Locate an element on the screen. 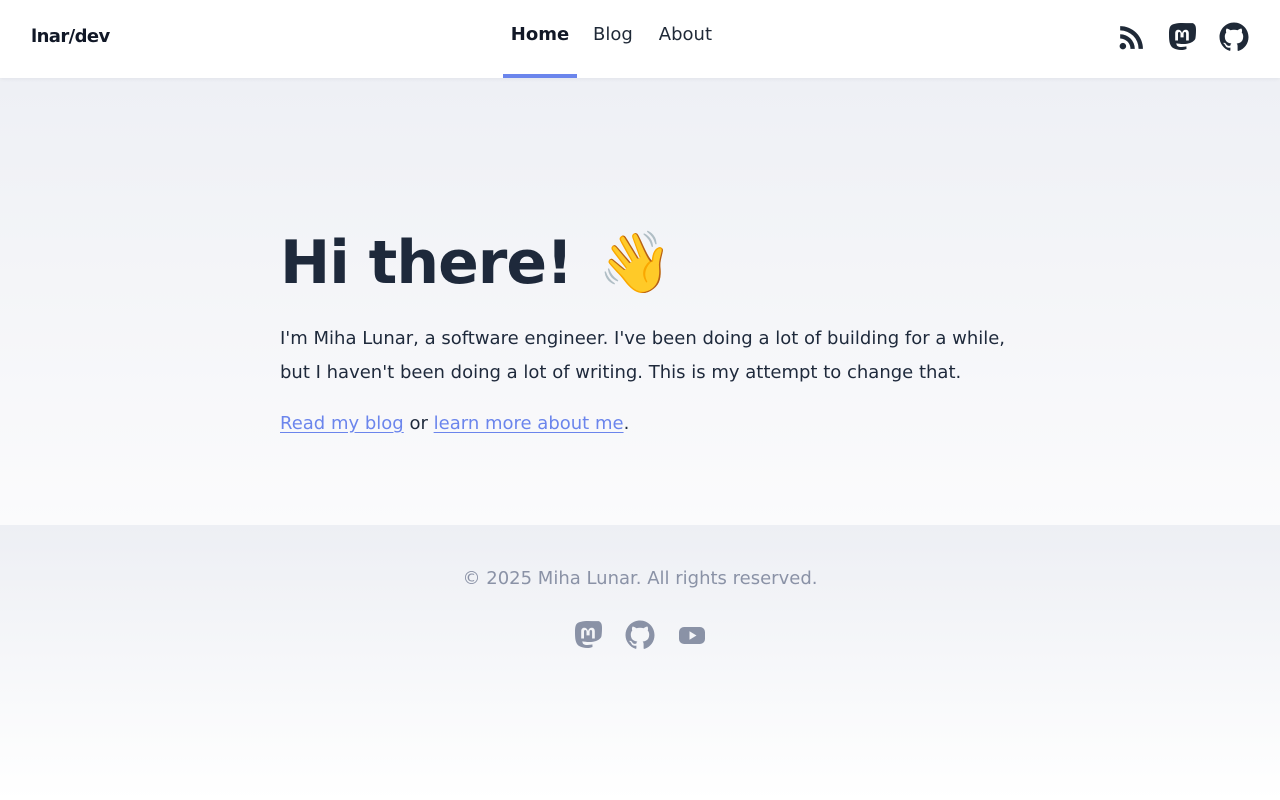 Image resolution: width=1280 pixels, height=800 pixels. nav-blog: Blog is located at coordinates (613, 39).